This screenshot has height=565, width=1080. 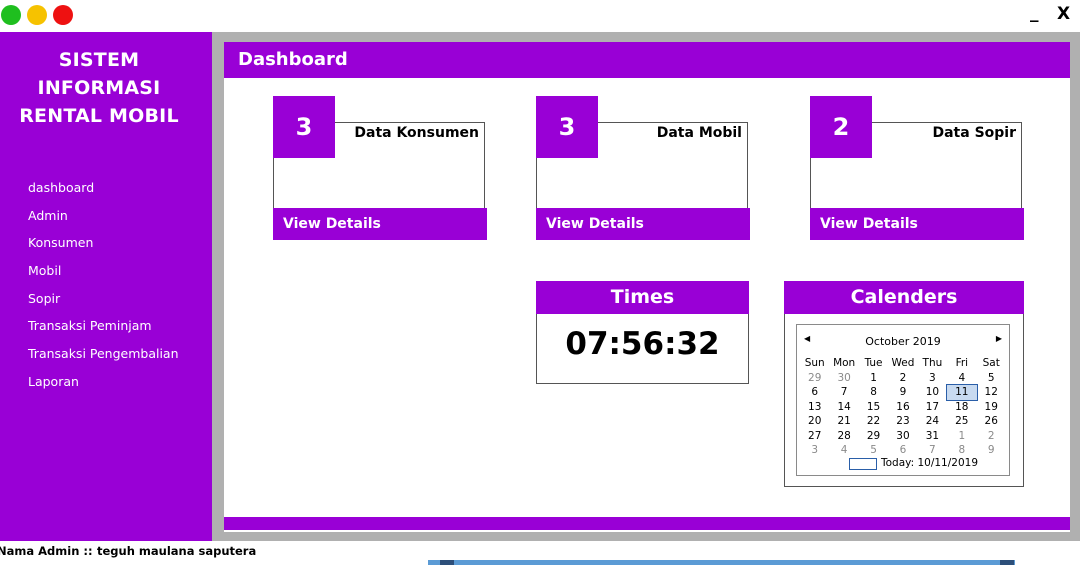 I want to click on close-traffic-light, so click(x=63, y=15).